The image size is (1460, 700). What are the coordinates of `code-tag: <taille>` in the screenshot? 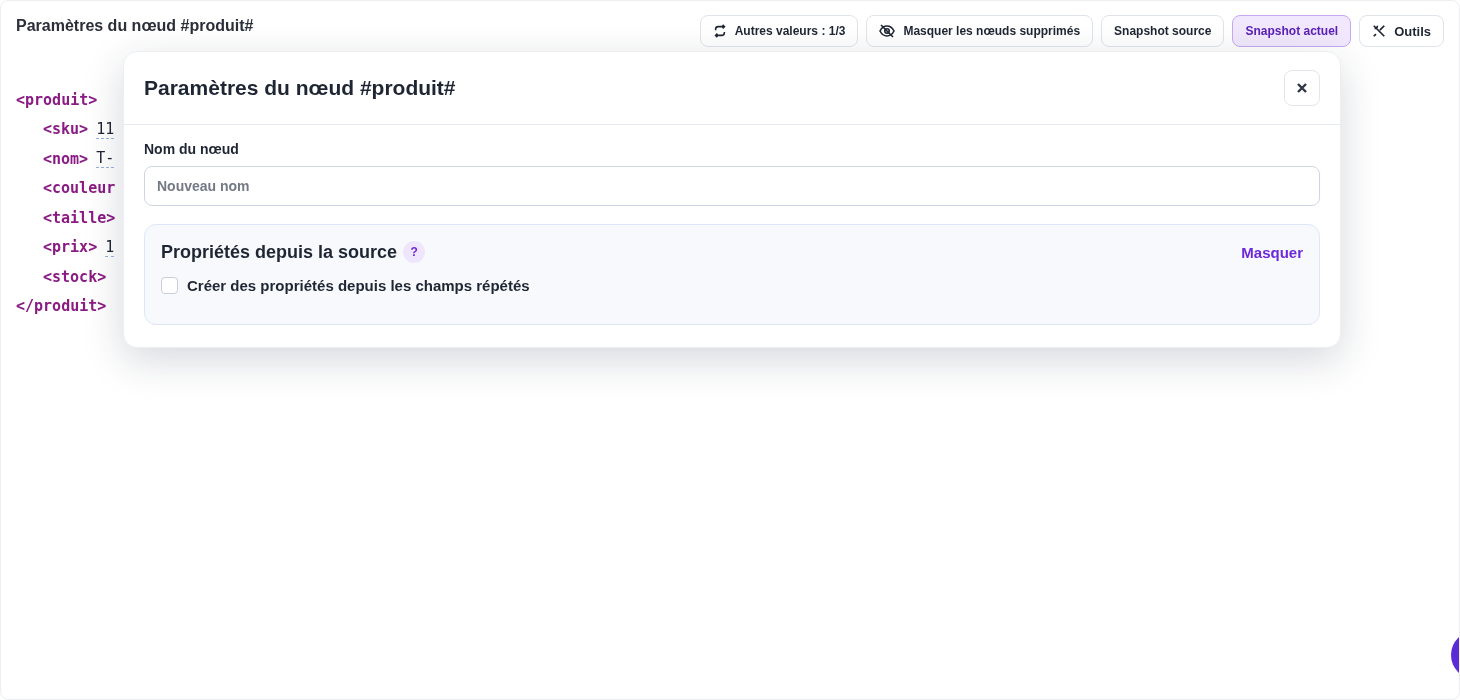 It's located at (79, 217).